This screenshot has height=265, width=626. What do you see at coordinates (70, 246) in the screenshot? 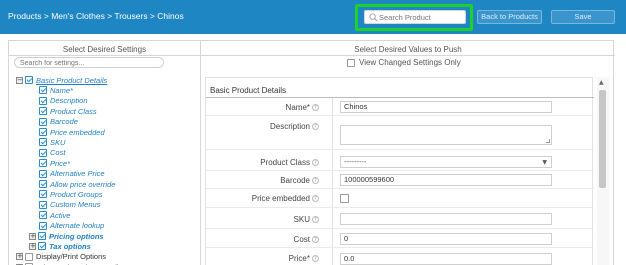
I see `tree-item-label: Tax options` at bounding box center [70, 246].